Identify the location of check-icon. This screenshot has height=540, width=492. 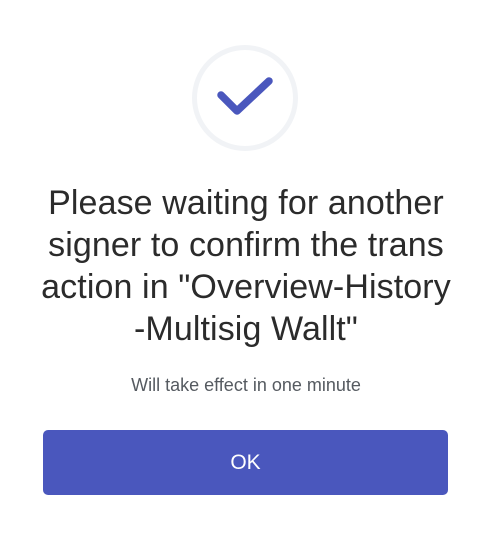
(245, 96).